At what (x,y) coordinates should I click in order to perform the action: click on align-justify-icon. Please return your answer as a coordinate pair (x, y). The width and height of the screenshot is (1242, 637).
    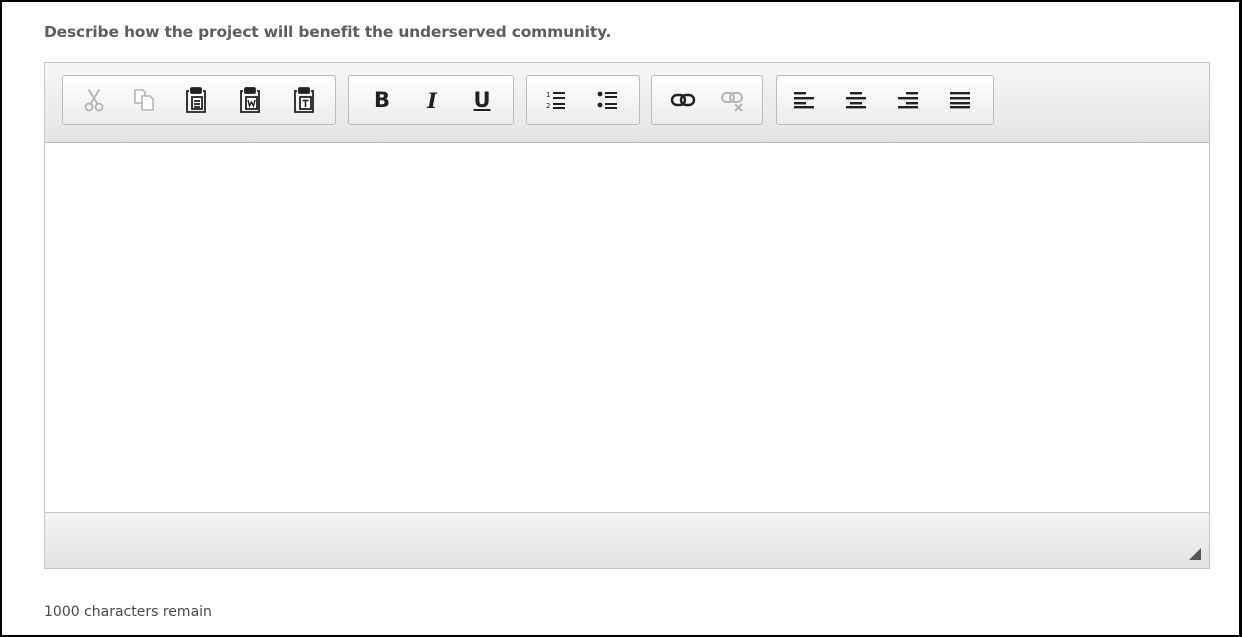
    Looking at the image, I should click on (960, 100).